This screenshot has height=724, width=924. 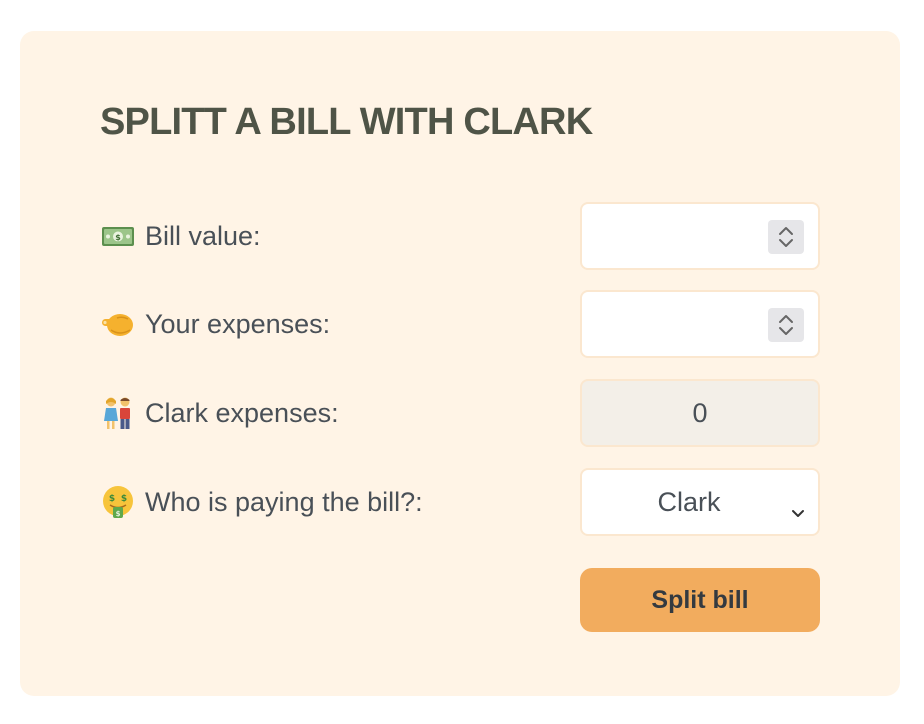 I want to click on form-title: Splitt a bill with Clark, so click(x=346, y=122).